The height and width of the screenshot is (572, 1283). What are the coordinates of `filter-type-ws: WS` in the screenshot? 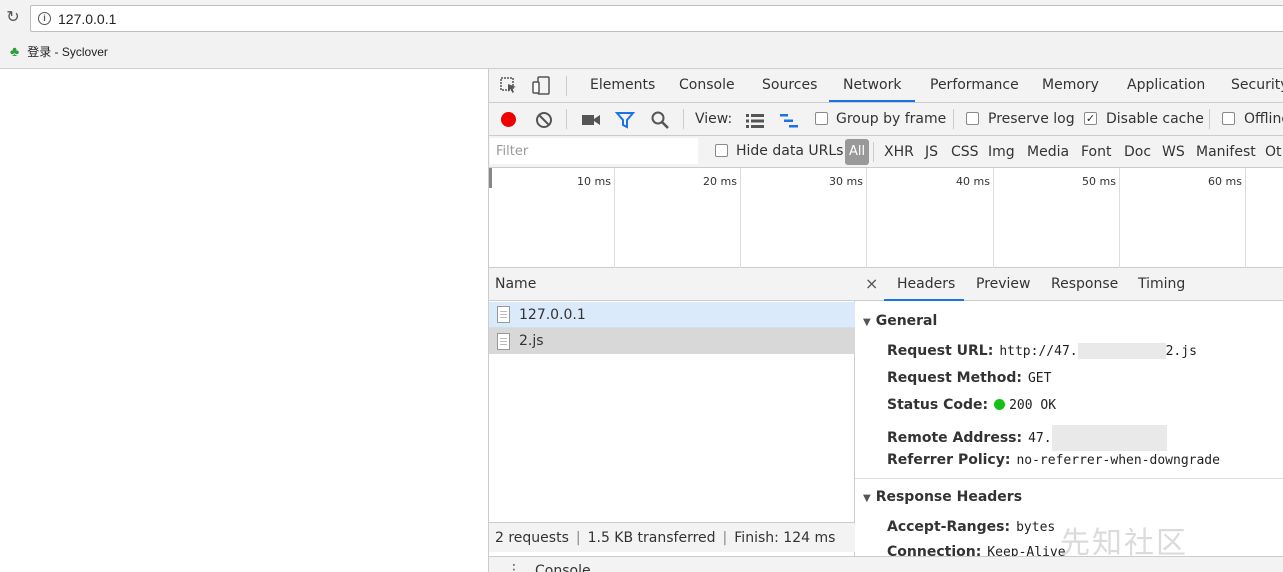 It's located at (1173, 152).